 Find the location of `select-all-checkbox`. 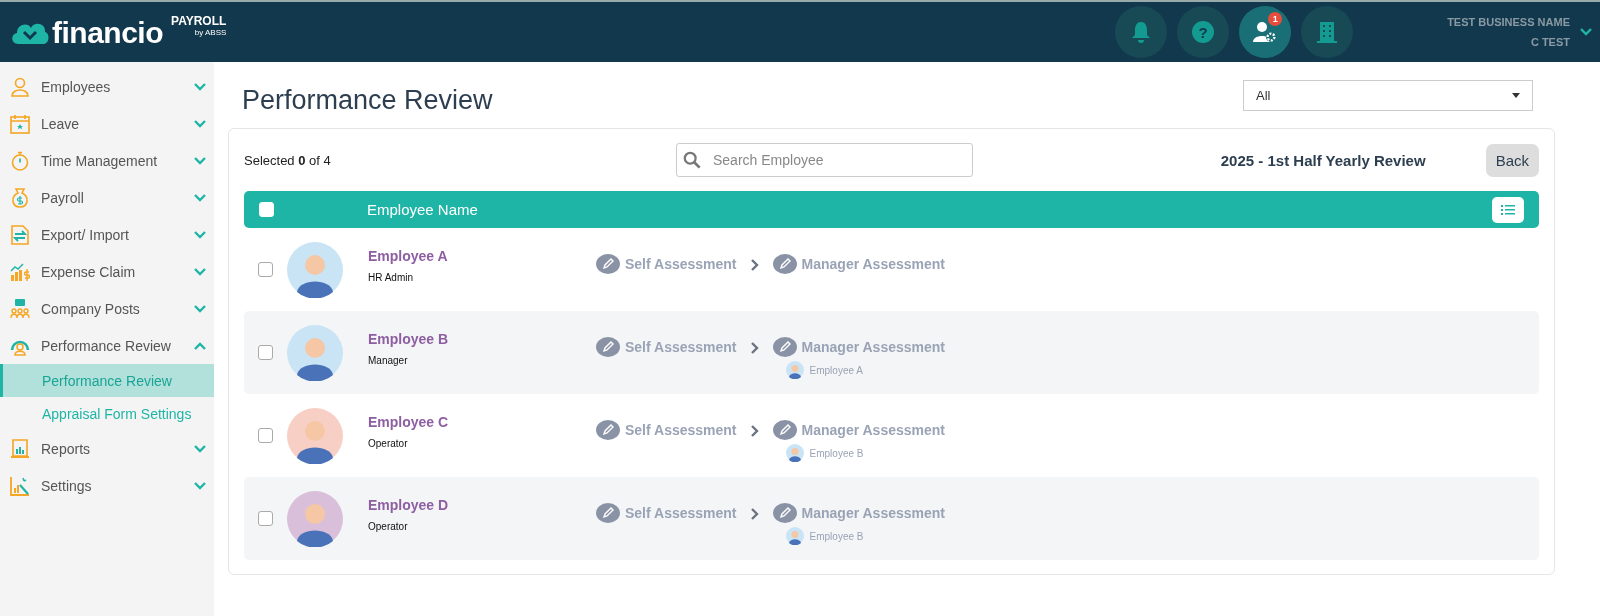

select-all-checkbox is located at coordinates (266, 209).